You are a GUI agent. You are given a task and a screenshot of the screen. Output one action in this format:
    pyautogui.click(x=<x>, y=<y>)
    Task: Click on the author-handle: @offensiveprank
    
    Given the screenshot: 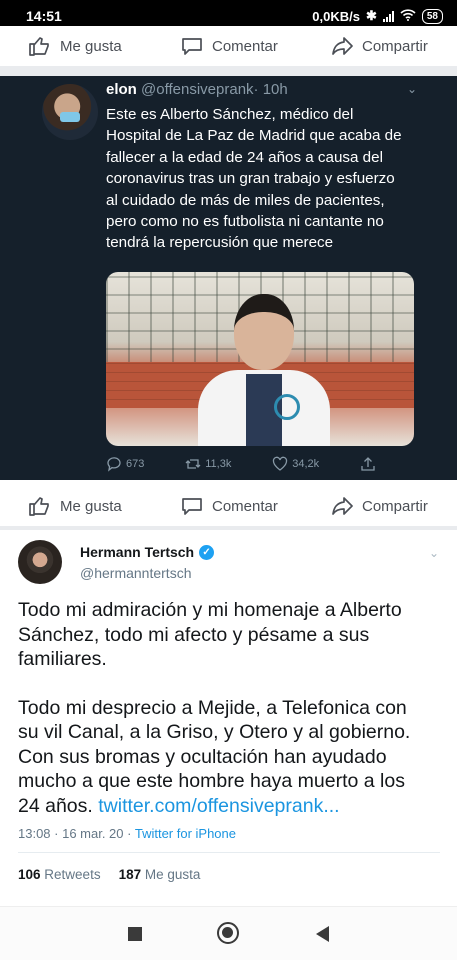 What is the action you would take?
    pyautogui.click(x=197, y=89)
    